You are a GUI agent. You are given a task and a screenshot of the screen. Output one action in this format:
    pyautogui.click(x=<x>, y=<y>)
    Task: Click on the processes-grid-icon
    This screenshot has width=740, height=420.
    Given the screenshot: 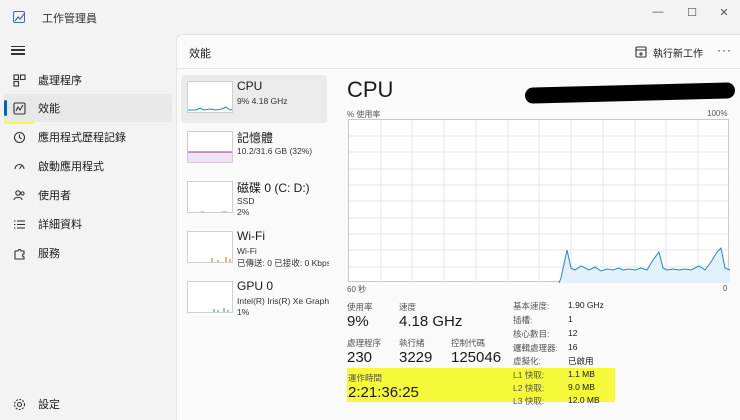 What is the action you would take?
    pyautogui.click(x=19, y=80)
    